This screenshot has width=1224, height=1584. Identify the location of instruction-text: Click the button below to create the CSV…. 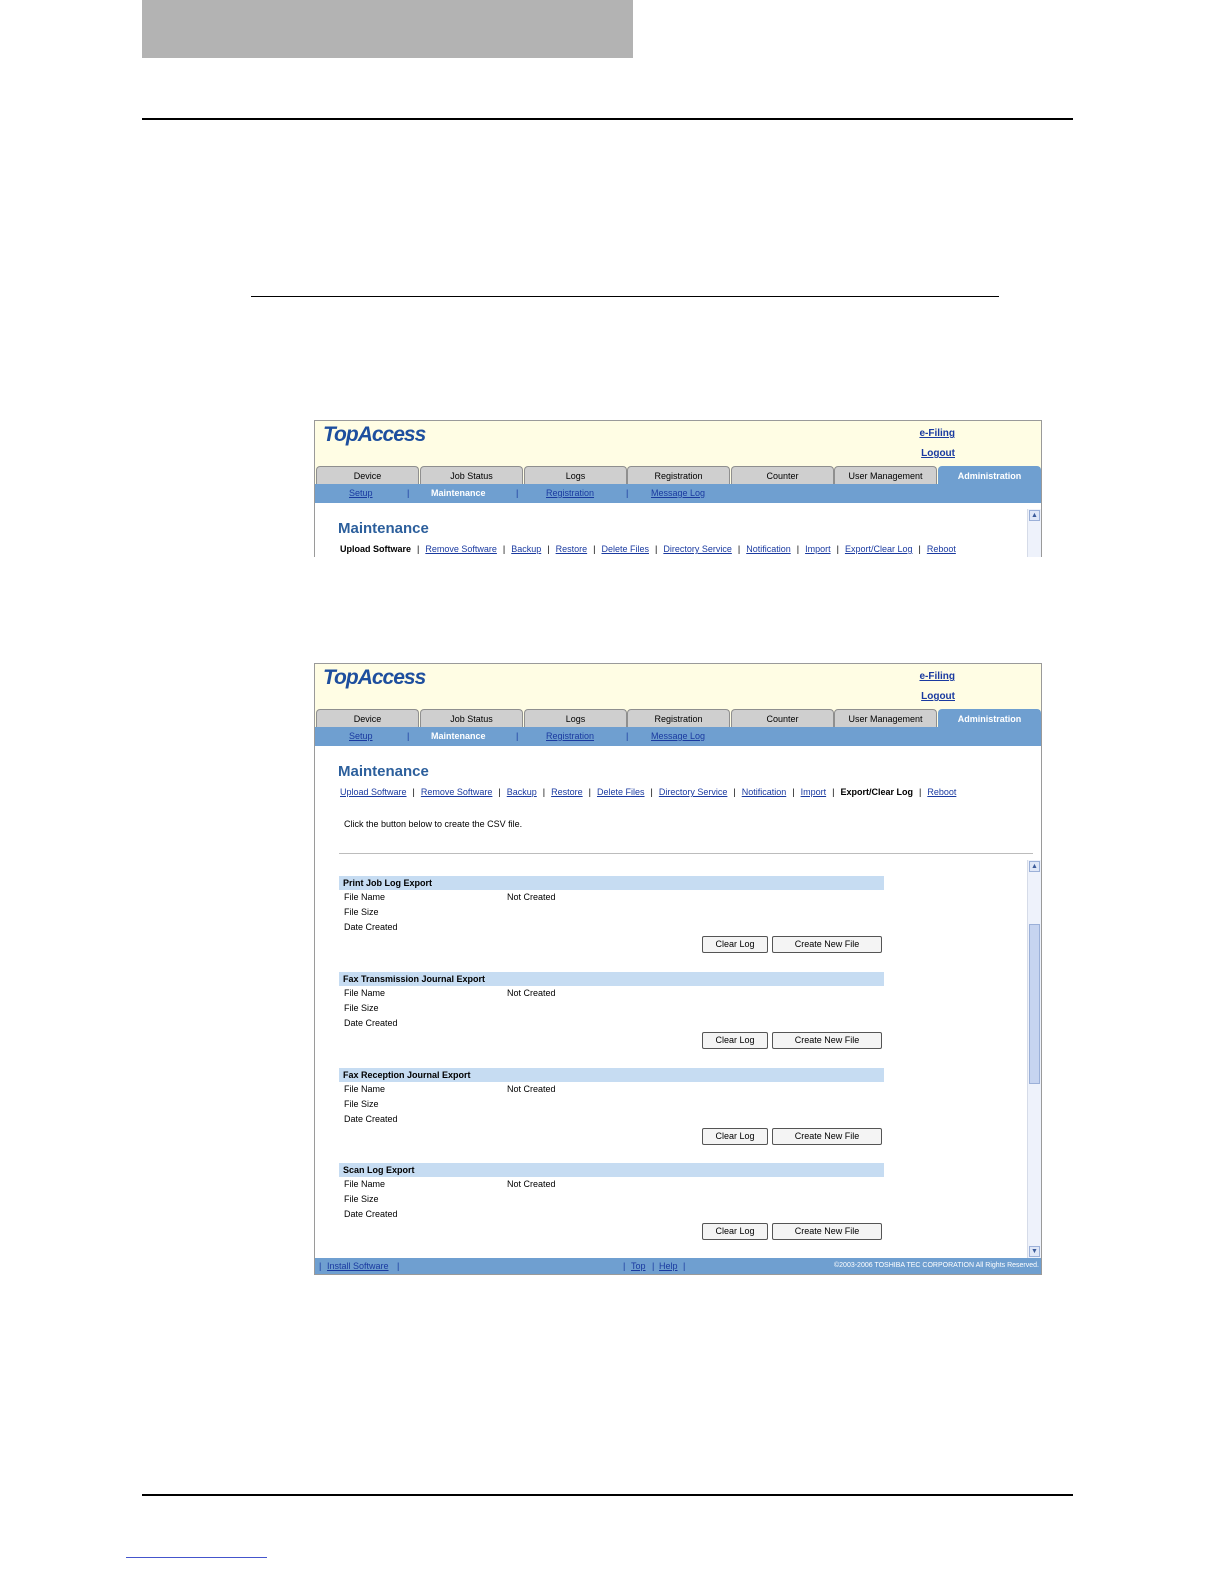
(433, 824).